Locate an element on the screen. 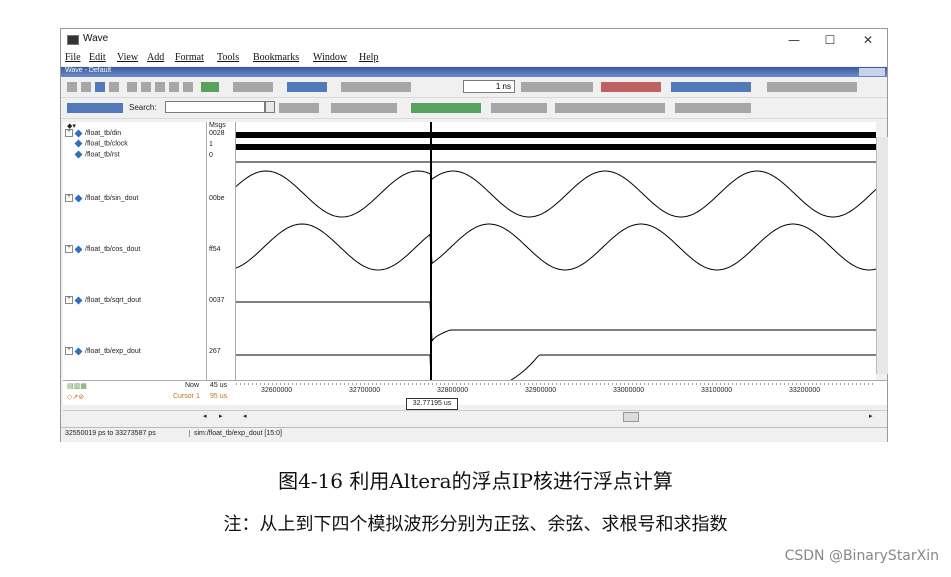  signal-name: /float_tb/exp_dout is located at coordinates (113, 351).